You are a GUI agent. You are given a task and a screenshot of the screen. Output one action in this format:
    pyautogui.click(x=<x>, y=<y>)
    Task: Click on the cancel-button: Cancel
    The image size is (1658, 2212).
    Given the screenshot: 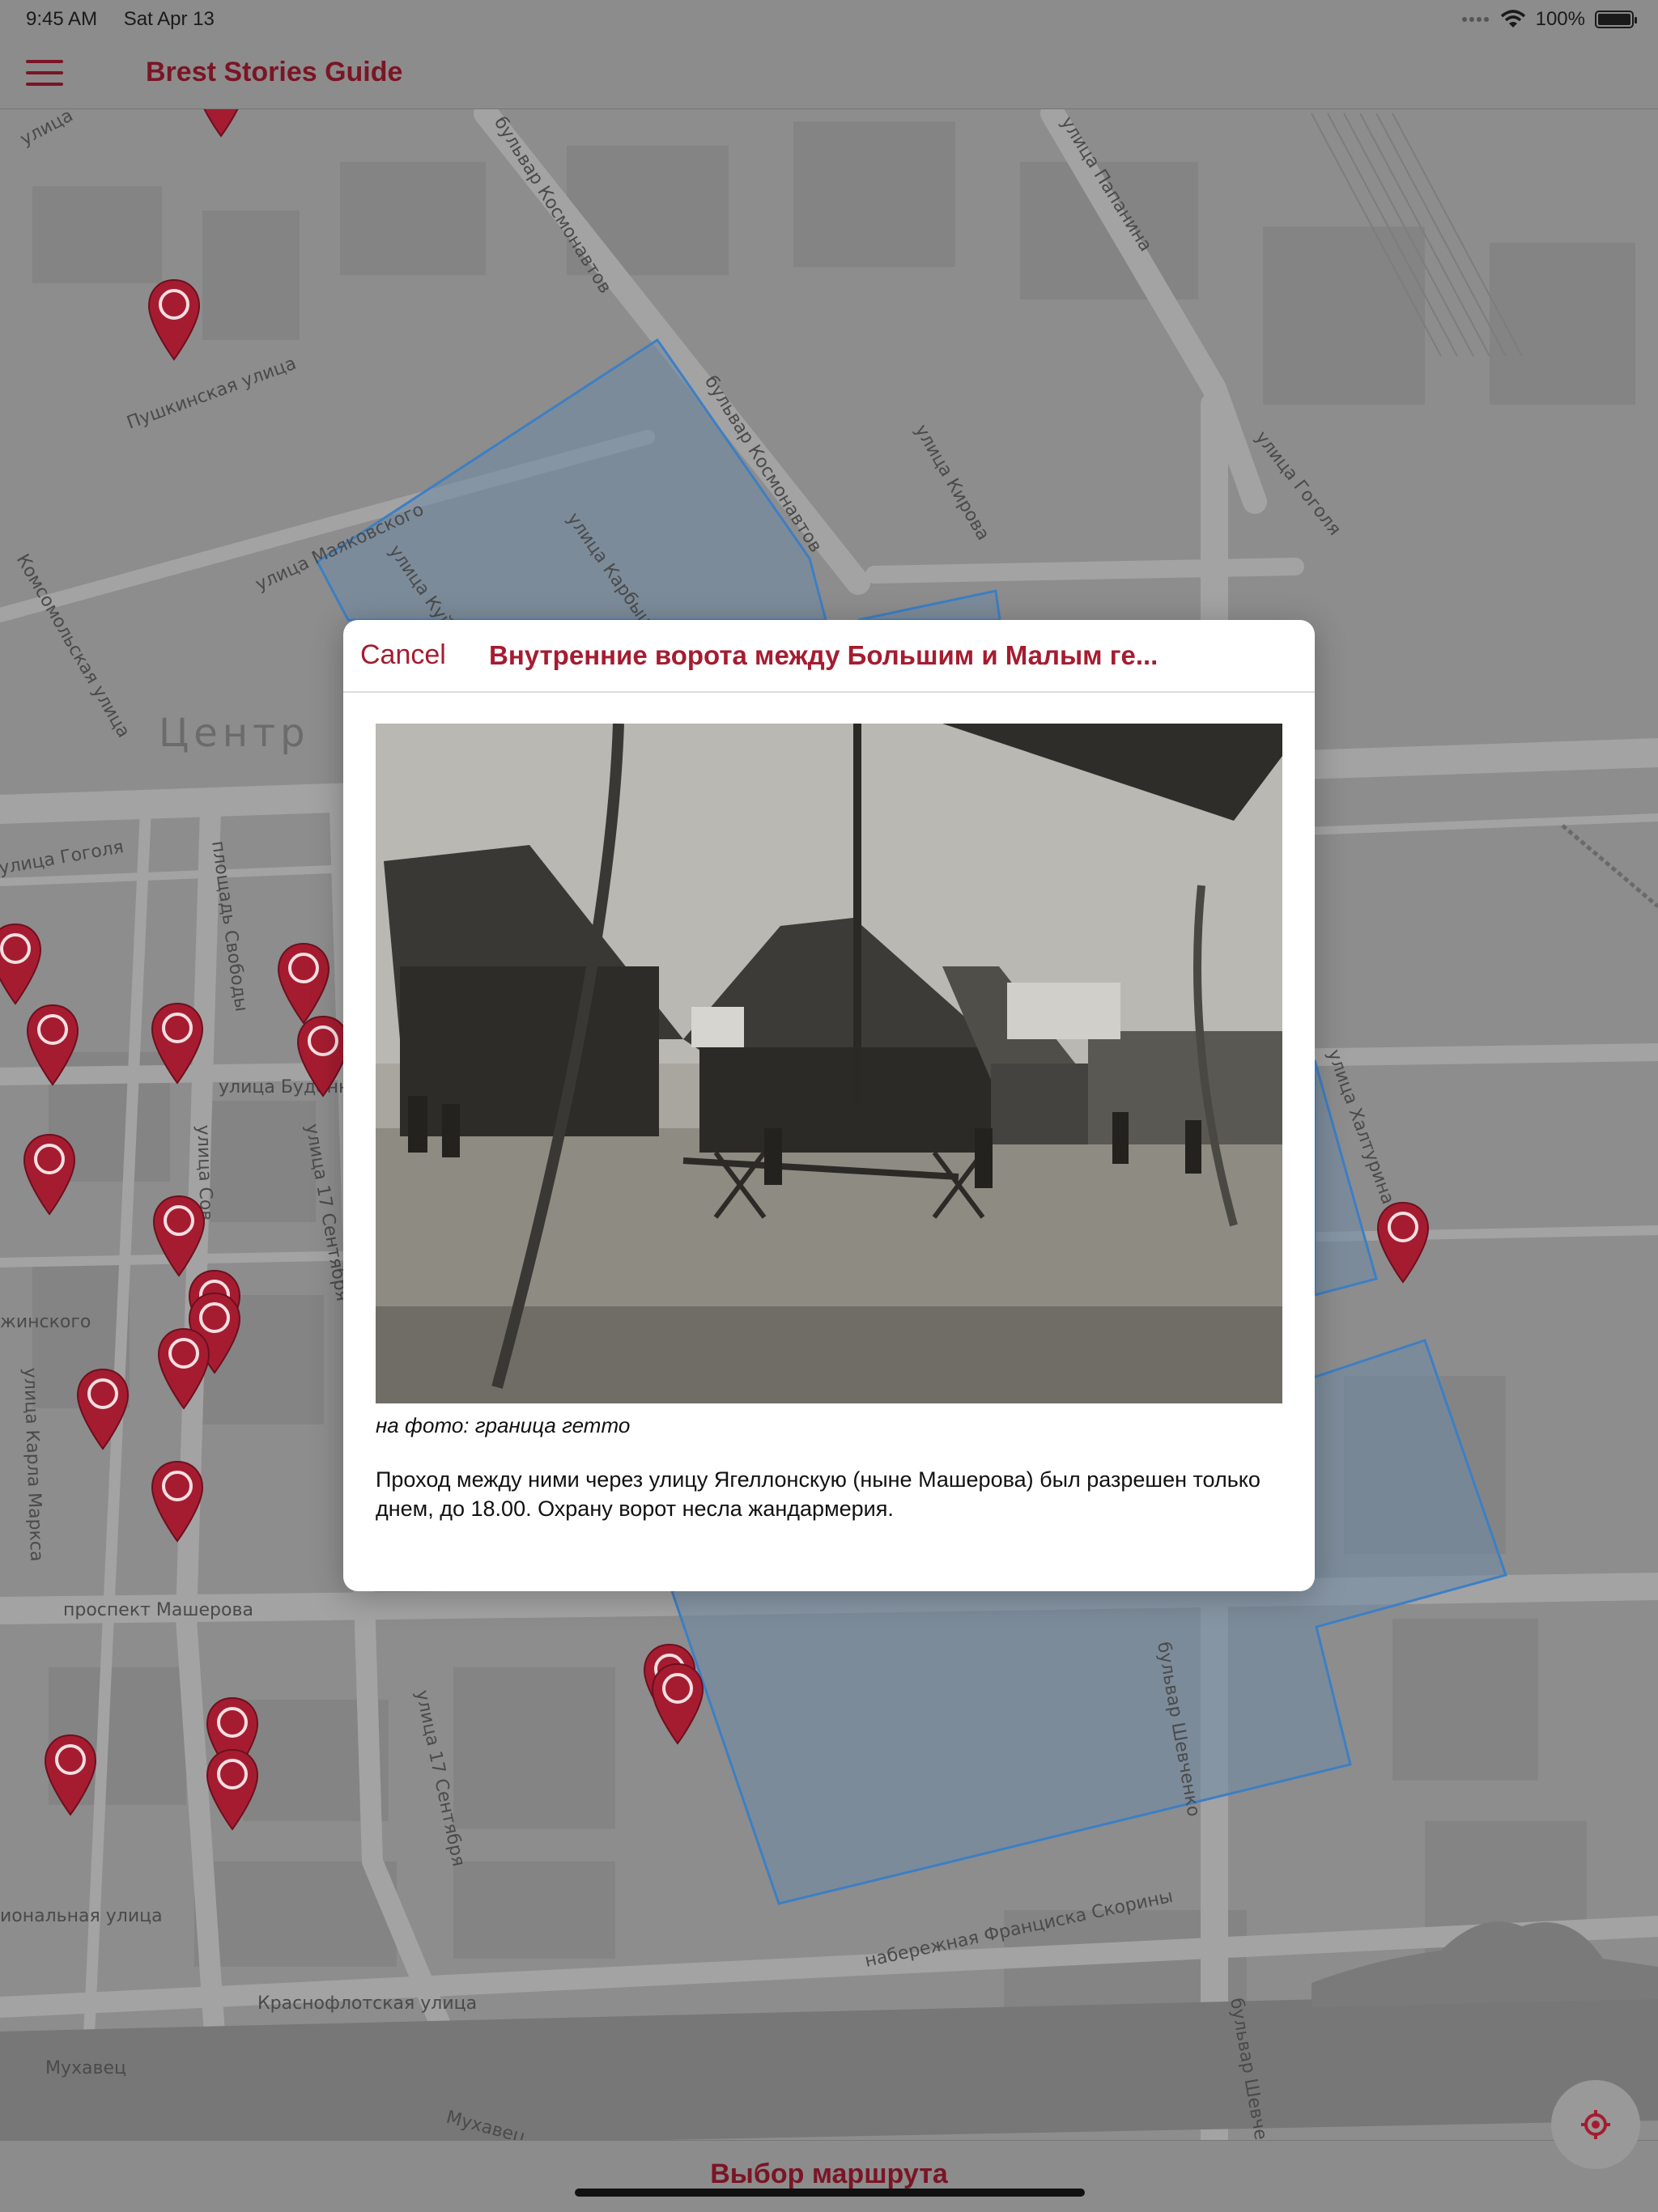 What is the action you would take?
    pyautogui.click(x=403, y=655)
    